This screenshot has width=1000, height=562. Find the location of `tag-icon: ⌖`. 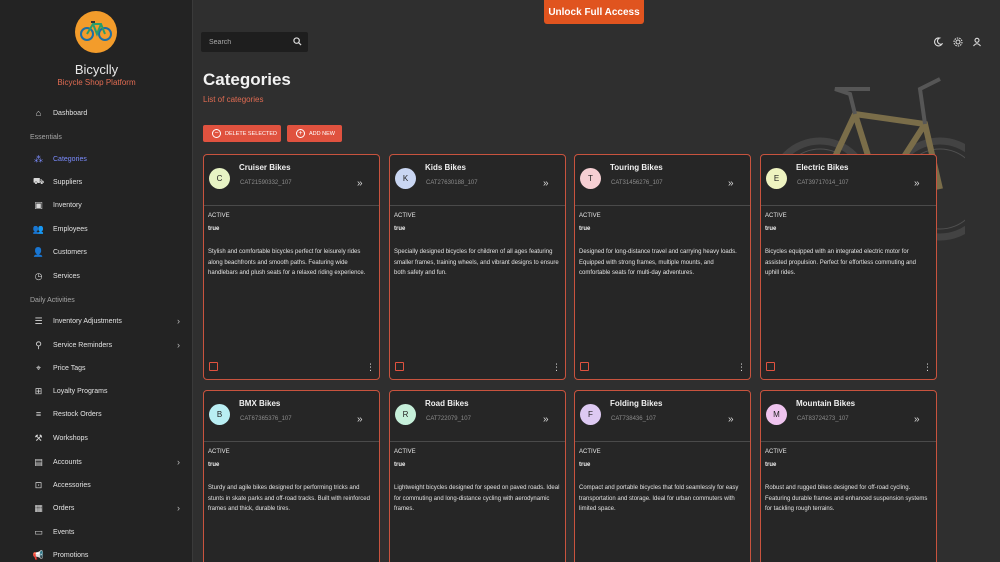

tag-icon: ⌖ is located at coordinates (38, 367).